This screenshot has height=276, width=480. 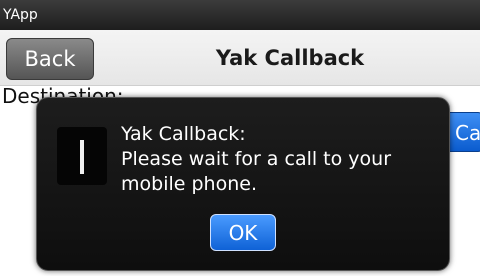 What do you see at coordinates (243, 232) in the screenshot?
I see `ok-button: OK` at bounding box center [243, 232].